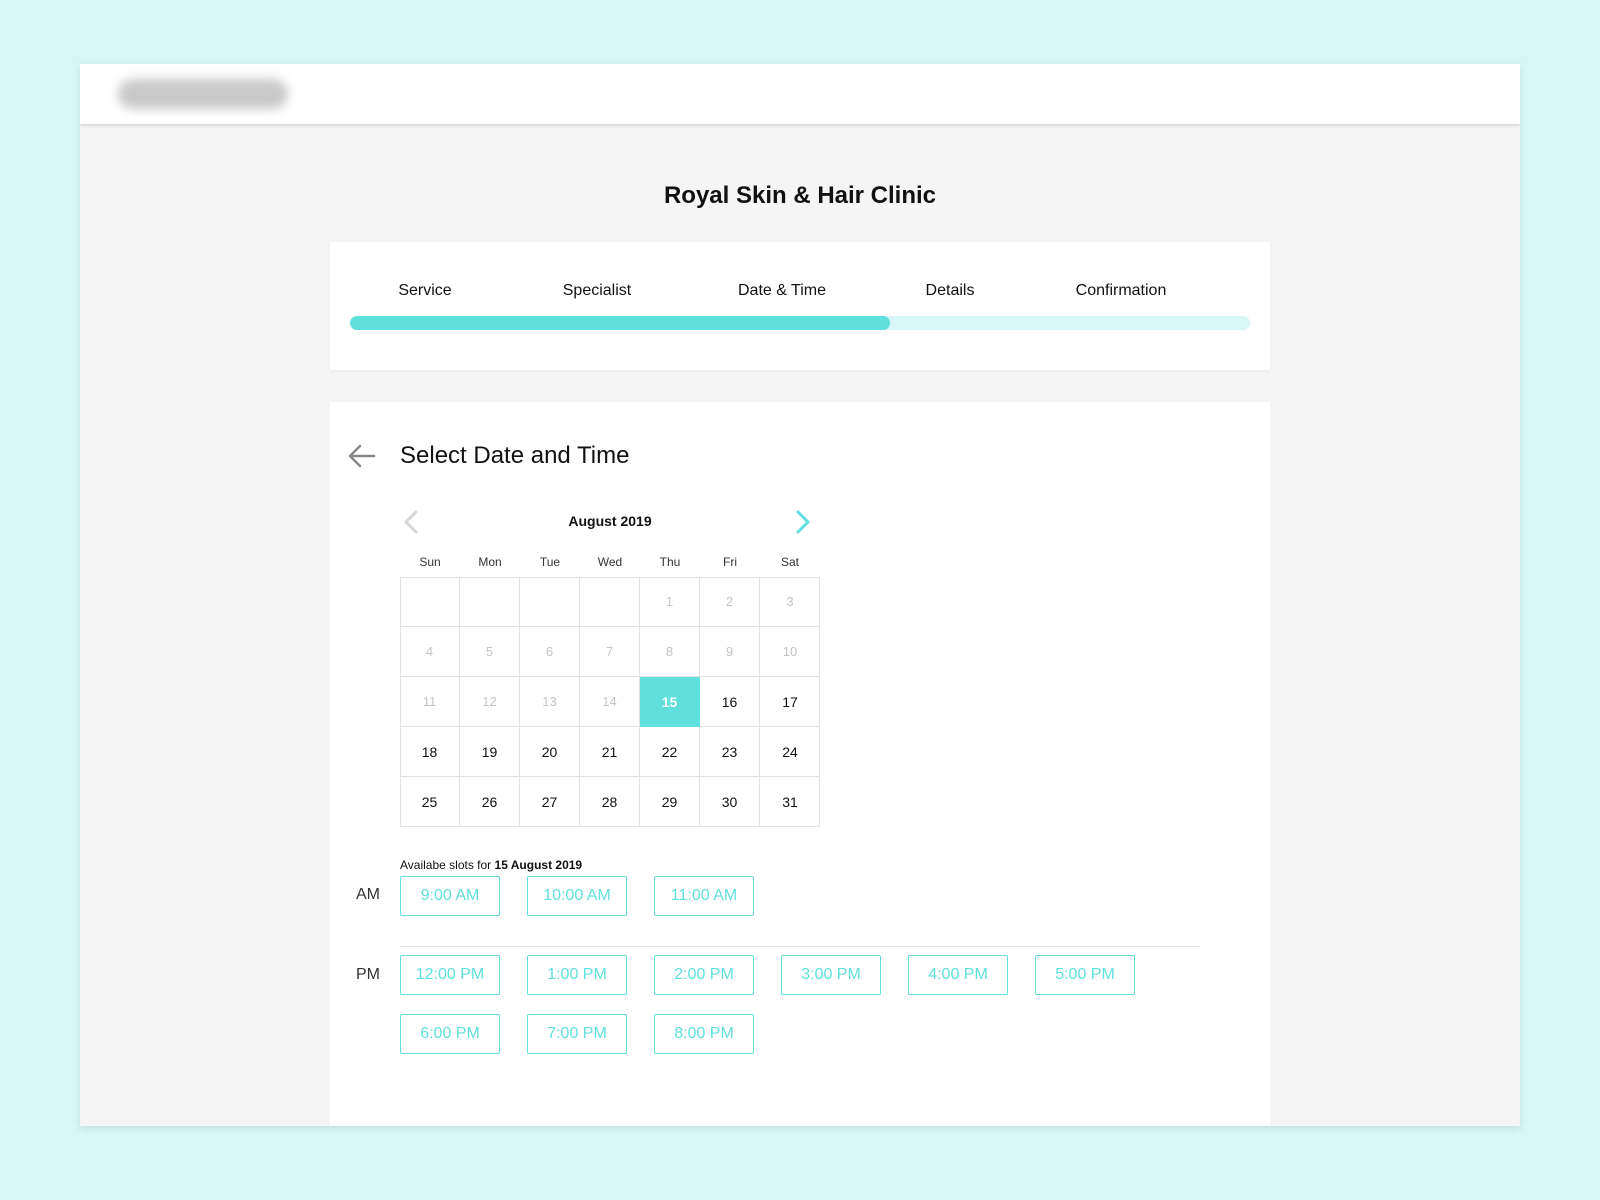 This screenshot has width=1600, height=1200. Describe the element at coordinates (425, 290) in the screenshot. I see `step-service: Service` at that location.